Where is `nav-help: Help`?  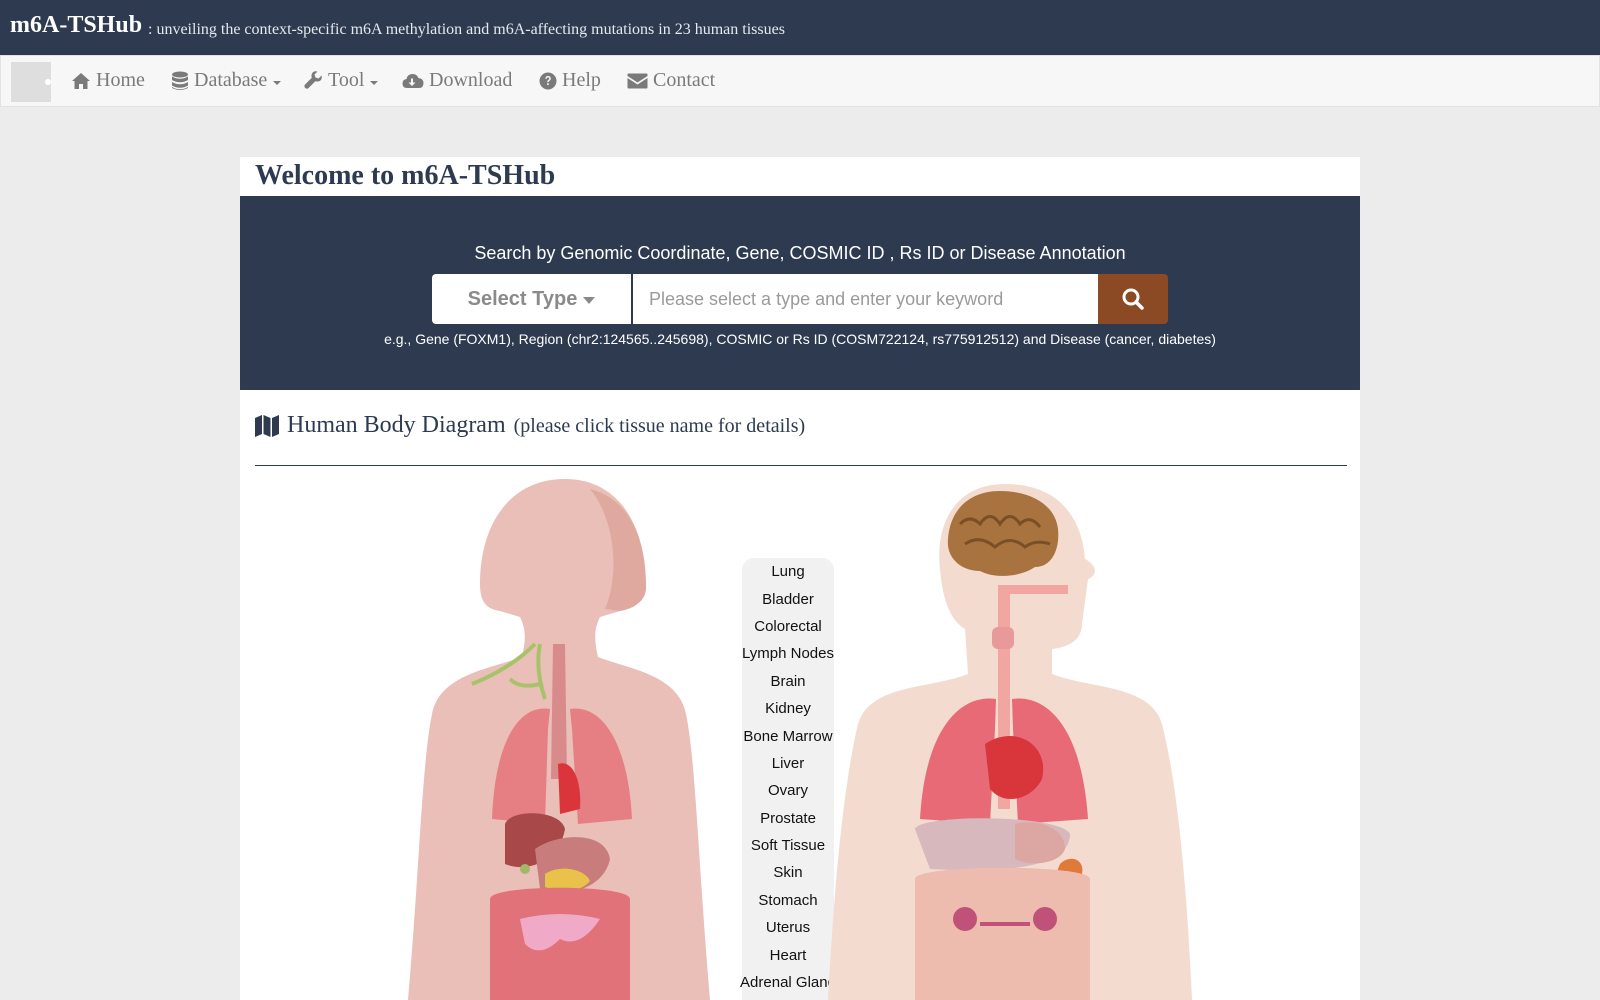 nav-help: Help is located at coordinates (570, 80).